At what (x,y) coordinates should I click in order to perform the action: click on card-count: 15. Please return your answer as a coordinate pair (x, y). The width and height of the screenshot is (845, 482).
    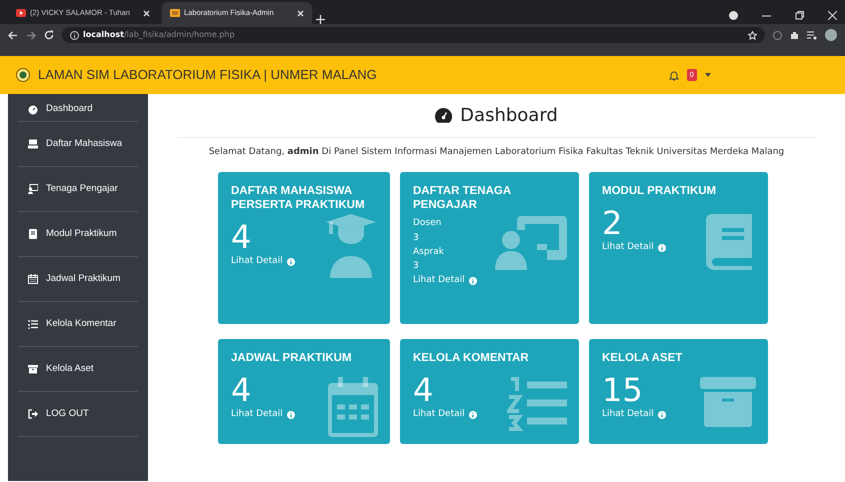
    Looking at the image, I should click on (622, 390).